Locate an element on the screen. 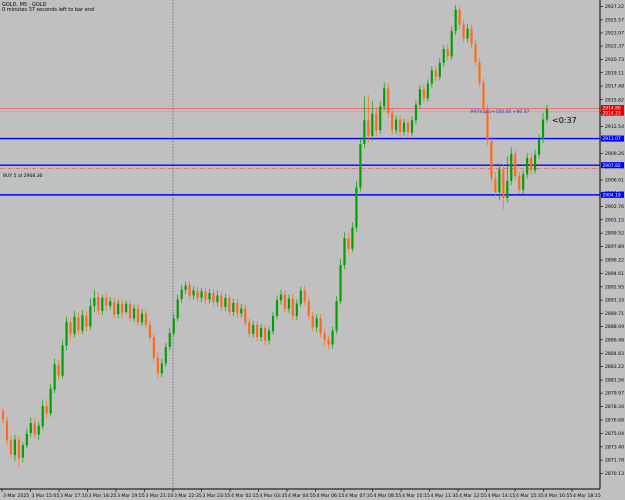 Image resolution: width=625 pixels, height=500 pixels. price-marker-label: 2904.19 is located at coordinates (612, 195).